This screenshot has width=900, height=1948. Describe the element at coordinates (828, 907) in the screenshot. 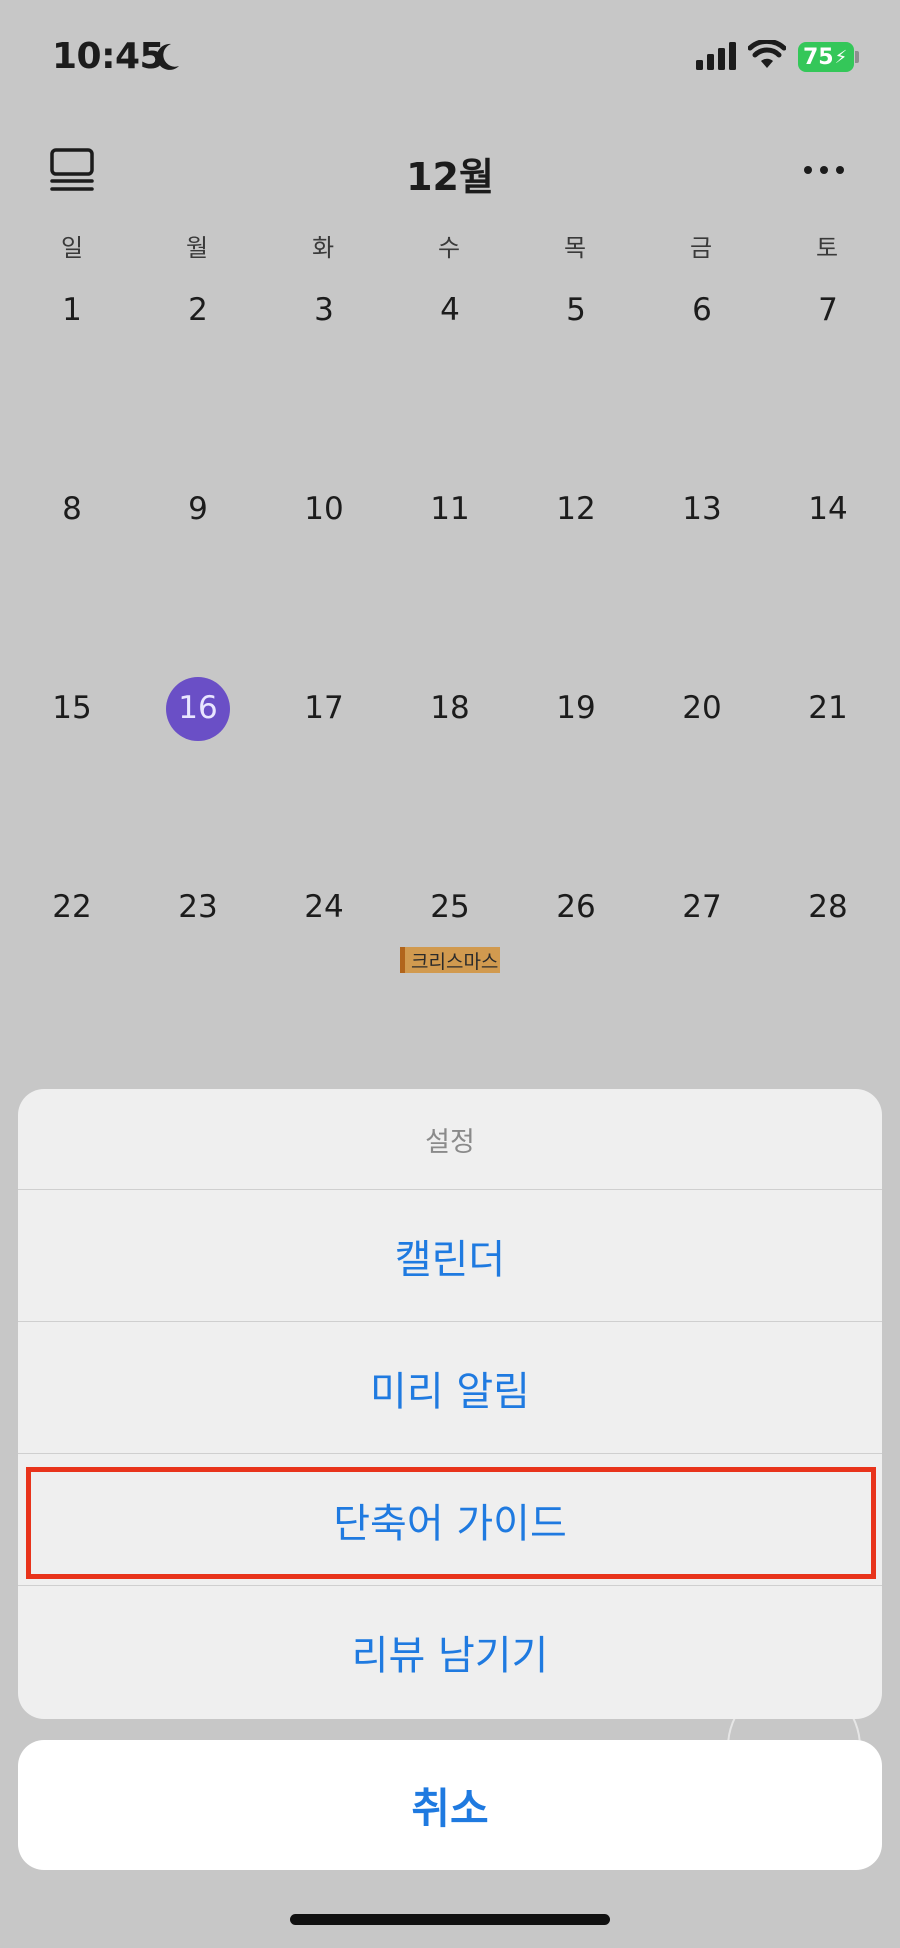

I see `day-cell: 28` at that location.